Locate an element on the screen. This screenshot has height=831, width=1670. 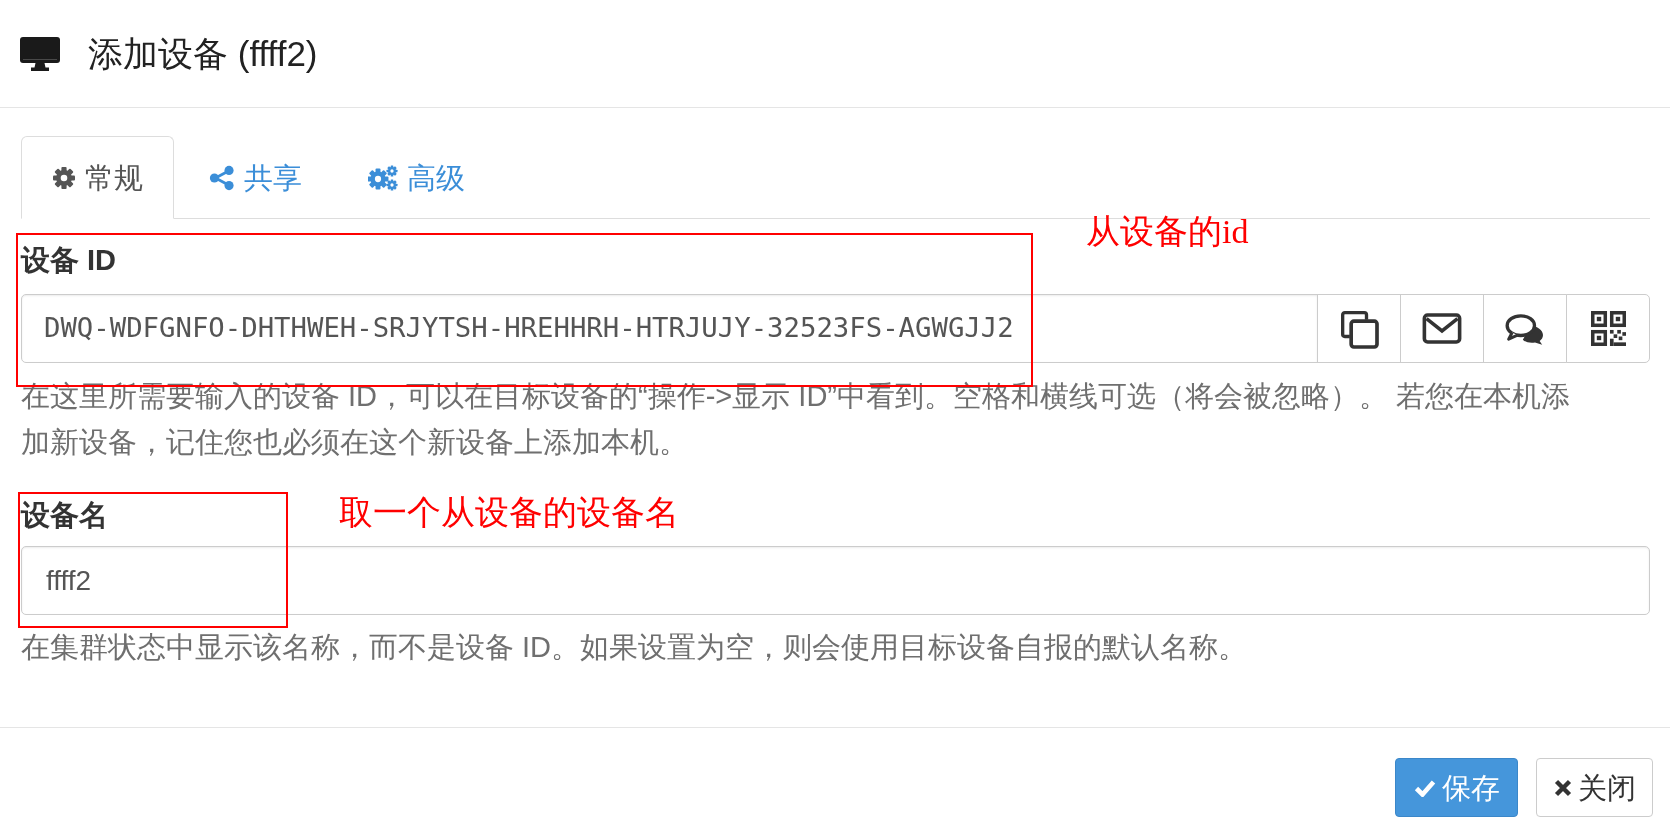
copy-icon is located at coordinates (1359, 328).